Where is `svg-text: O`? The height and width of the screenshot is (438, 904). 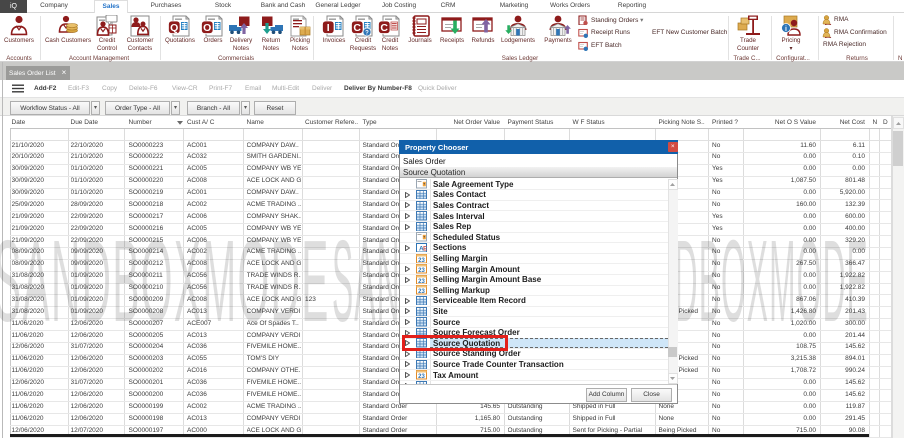
svg-text: O is located at coordinates (207, 28).